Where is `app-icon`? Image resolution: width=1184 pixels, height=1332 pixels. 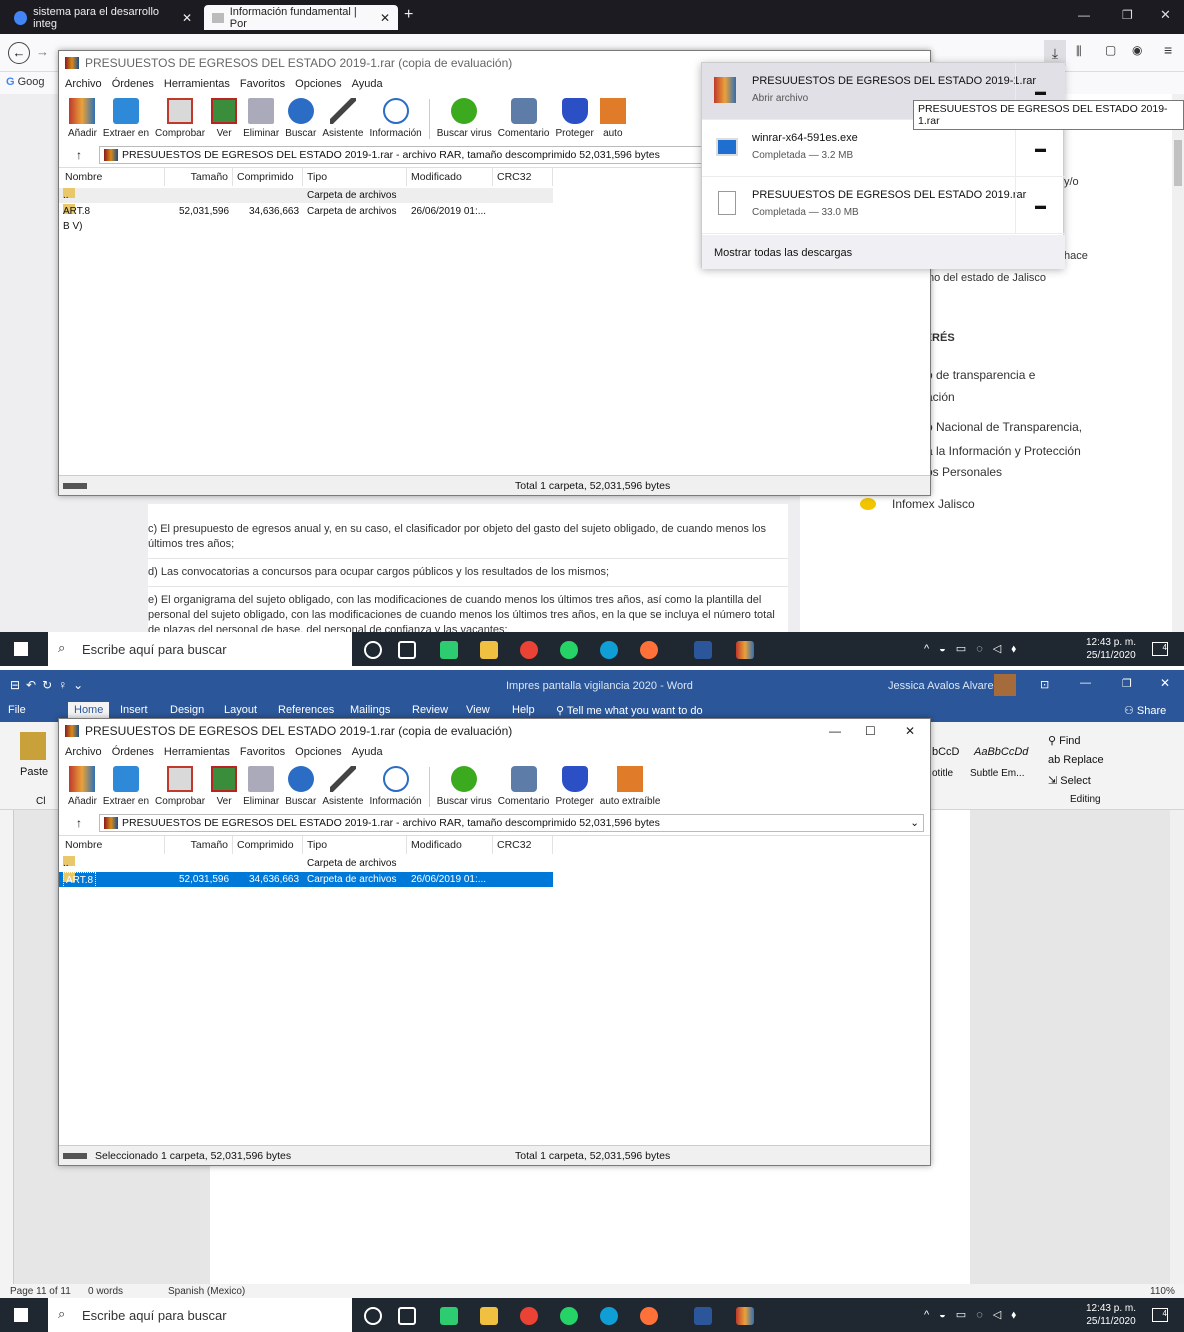
app-icon is located at coordinates (449, 650).